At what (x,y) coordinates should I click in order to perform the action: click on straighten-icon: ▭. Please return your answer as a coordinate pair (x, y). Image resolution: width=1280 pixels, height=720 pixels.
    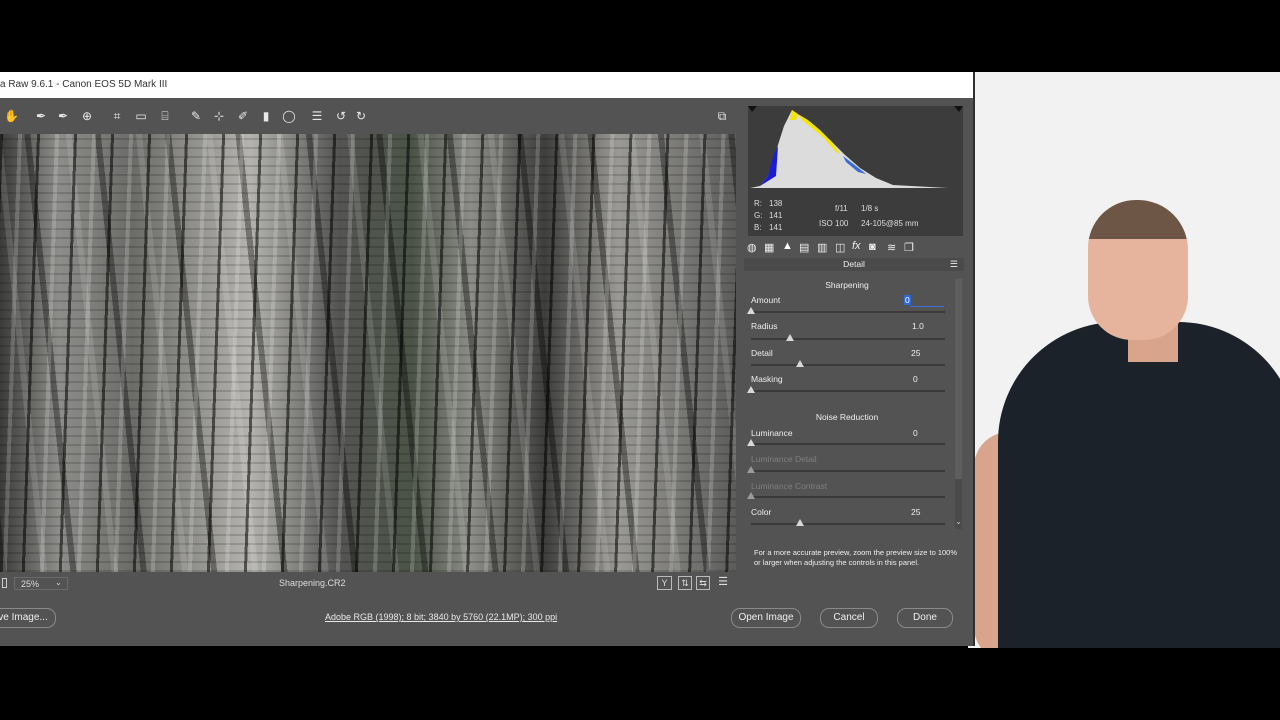
    Looking at the image, I should click on (141, 116).